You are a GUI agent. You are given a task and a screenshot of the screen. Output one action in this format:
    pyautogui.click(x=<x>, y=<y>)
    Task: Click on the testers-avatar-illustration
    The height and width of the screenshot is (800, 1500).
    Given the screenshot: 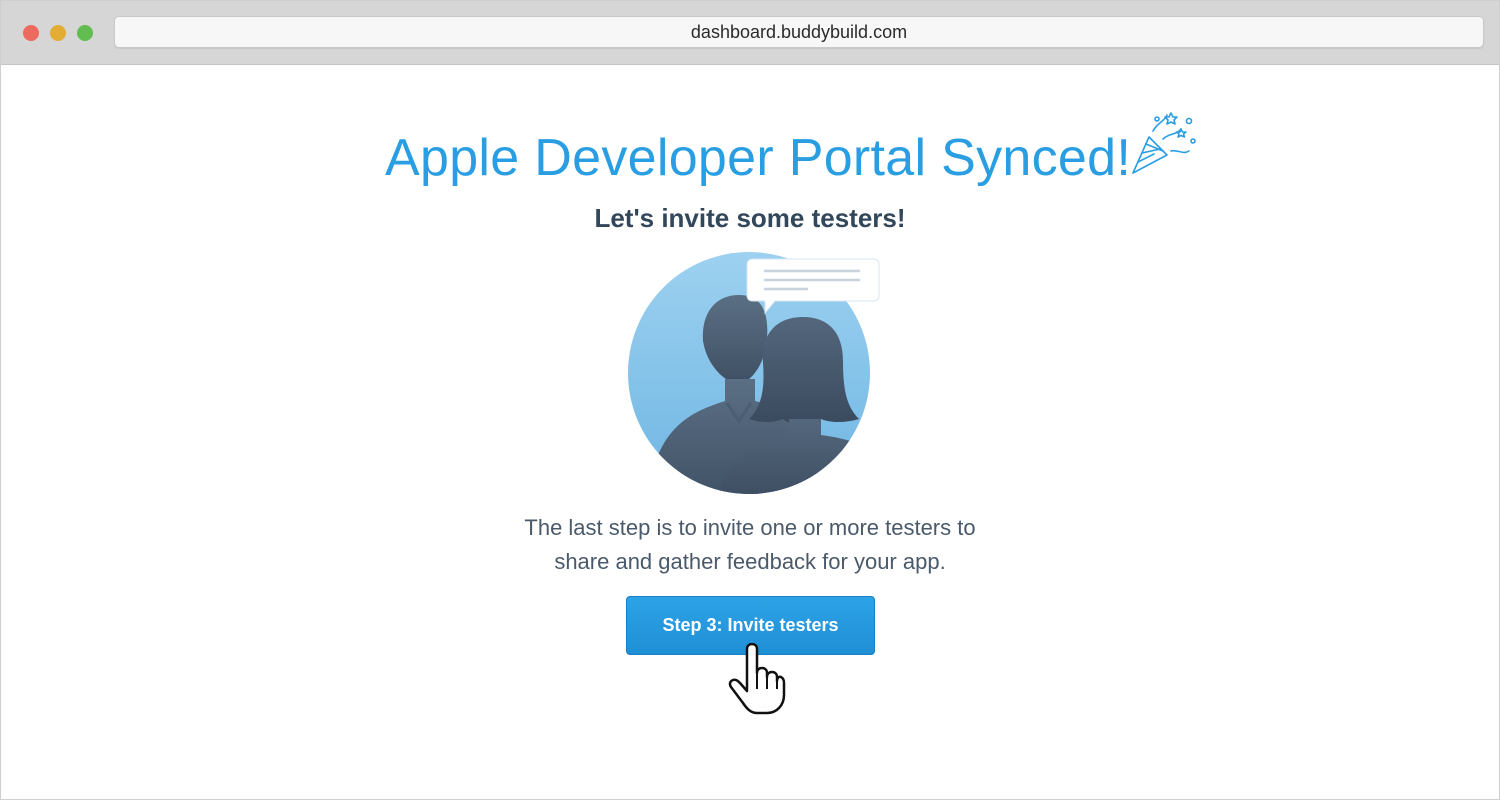 What is the action you would take?
    pyautogui.click(x=754, y=373)
    